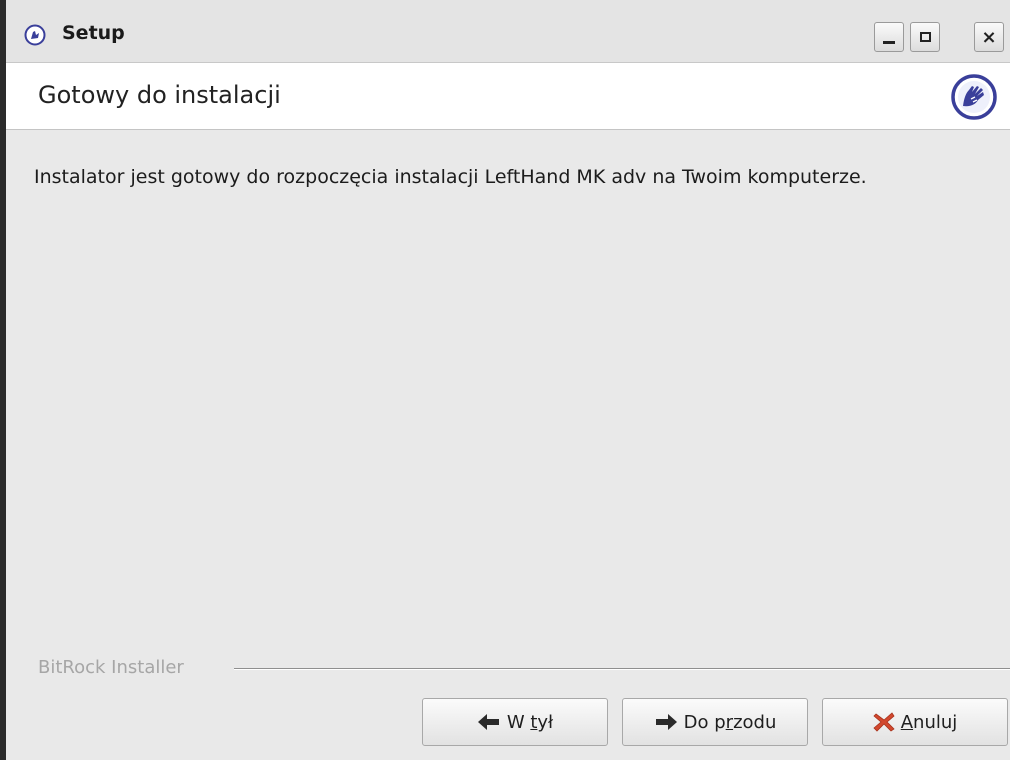 The width and height of the screenshot is (1010, 760). What do you see at coordinates (93, 33) in the screenshot?
I see `window-title: Setup` at bounding box center [93, 33].